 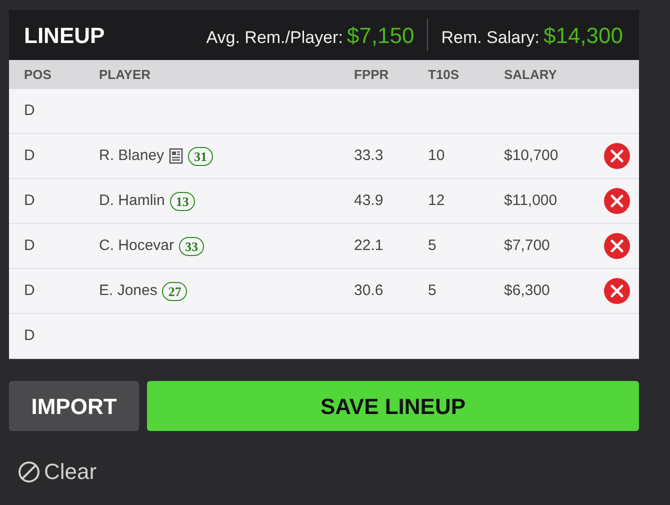 I want to click on table-cell: $7,700, so click(x=527, y=245).